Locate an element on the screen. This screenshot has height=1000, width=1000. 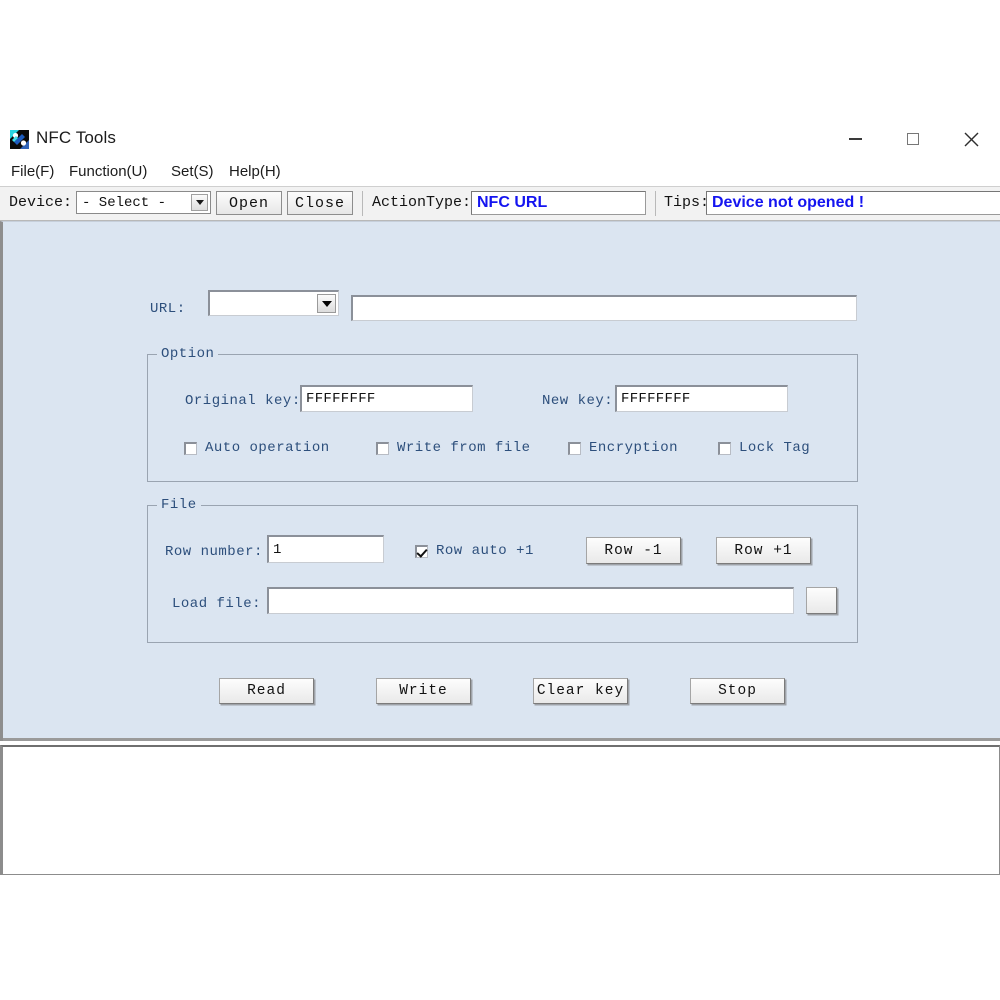
row-number-label: Row number: is located at coordinates (214, 552).